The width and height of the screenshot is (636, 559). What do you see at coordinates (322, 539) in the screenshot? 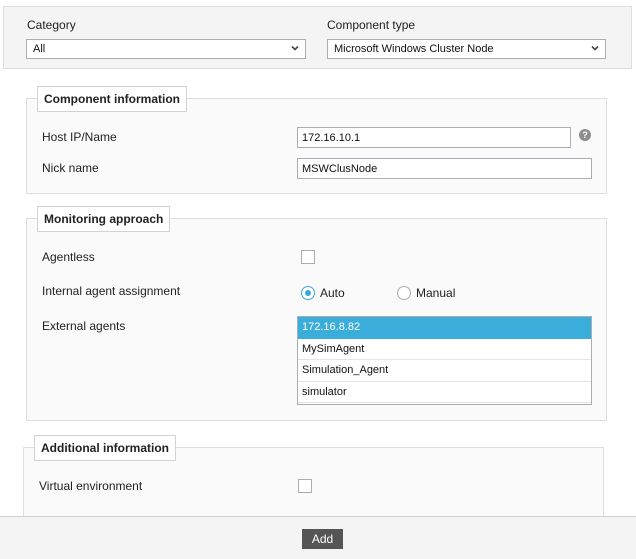
I see `add-button: Add` at bounding box center [322, 539].